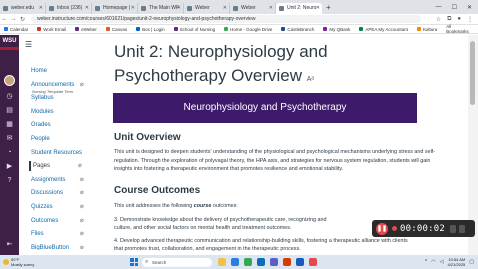 The width and height of the screenshot is (478, 269). What do you see at coordinates (297, 29) in the screenshot?
I see `bookmark-item: CastleBranch` at bounding box center [297, 29].